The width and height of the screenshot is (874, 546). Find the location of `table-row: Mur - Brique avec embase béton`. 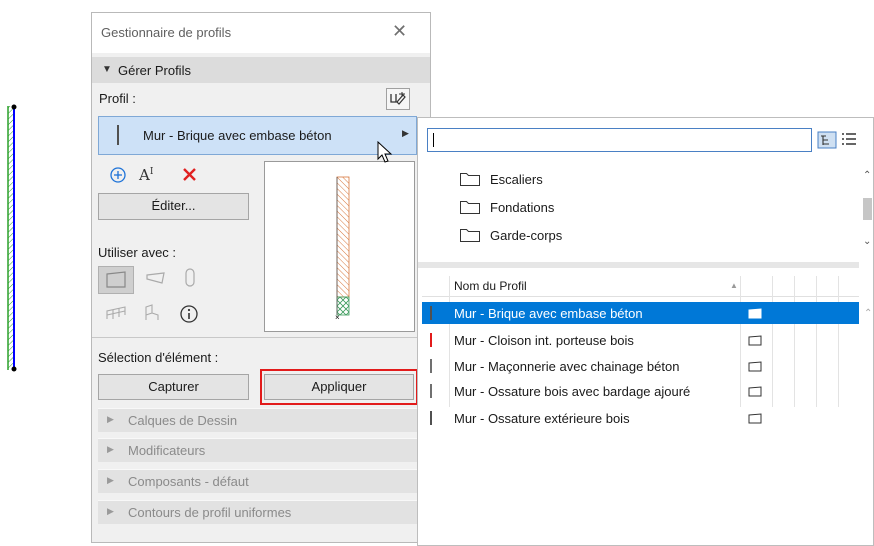

table-row: Mur - Brique avec embase béton is located at coordinates (640, 313).